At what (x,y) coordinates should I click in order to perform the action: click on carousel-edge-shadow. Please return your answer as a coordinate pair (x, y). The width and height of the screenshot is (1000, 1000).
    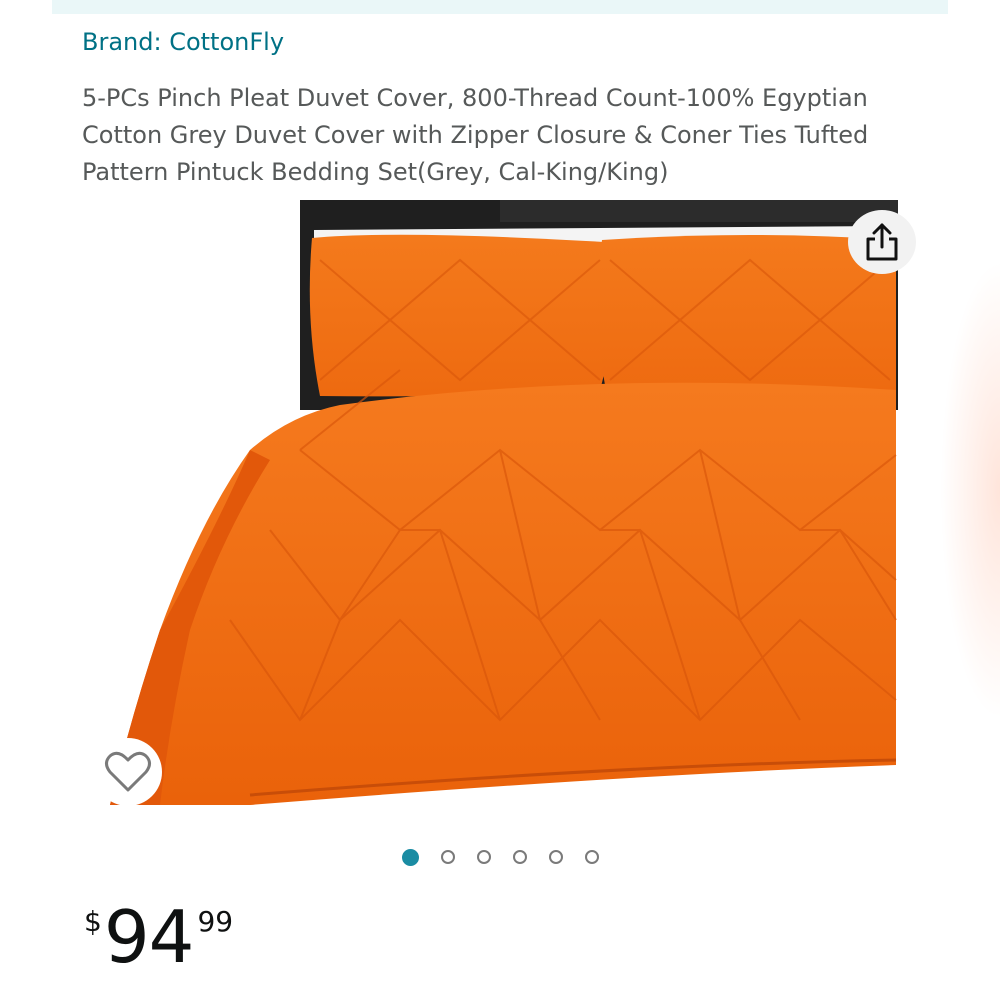
    Looking at the image, I should click on (970, 490).